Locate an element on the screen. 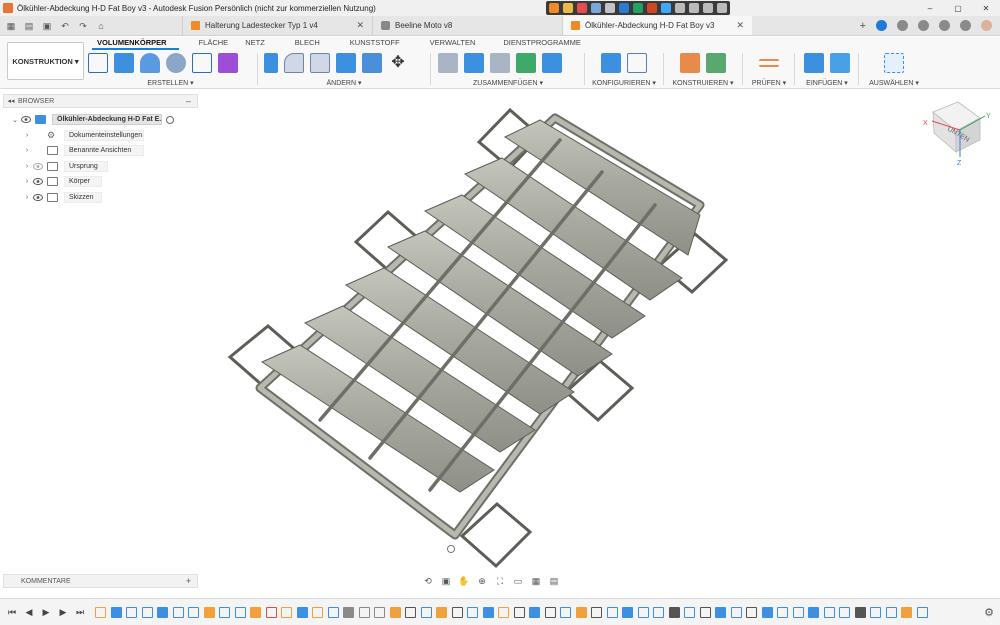 The width and height of the screenshot is (1000, 625). create-form-icon is located at coordinates (228, 63).